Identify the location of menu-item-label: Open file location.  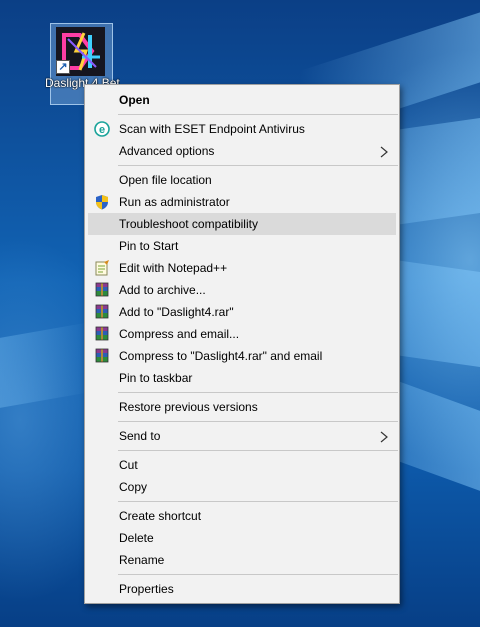
(165, 180).